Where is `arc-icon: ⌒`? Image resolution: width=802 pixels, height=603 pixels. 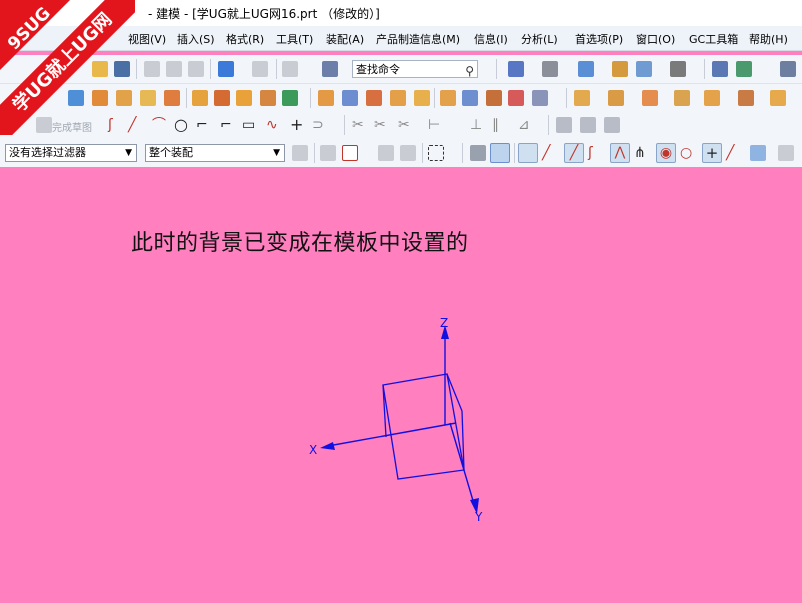
arc-icon: ⌒ is located at coordinates (160, 125).